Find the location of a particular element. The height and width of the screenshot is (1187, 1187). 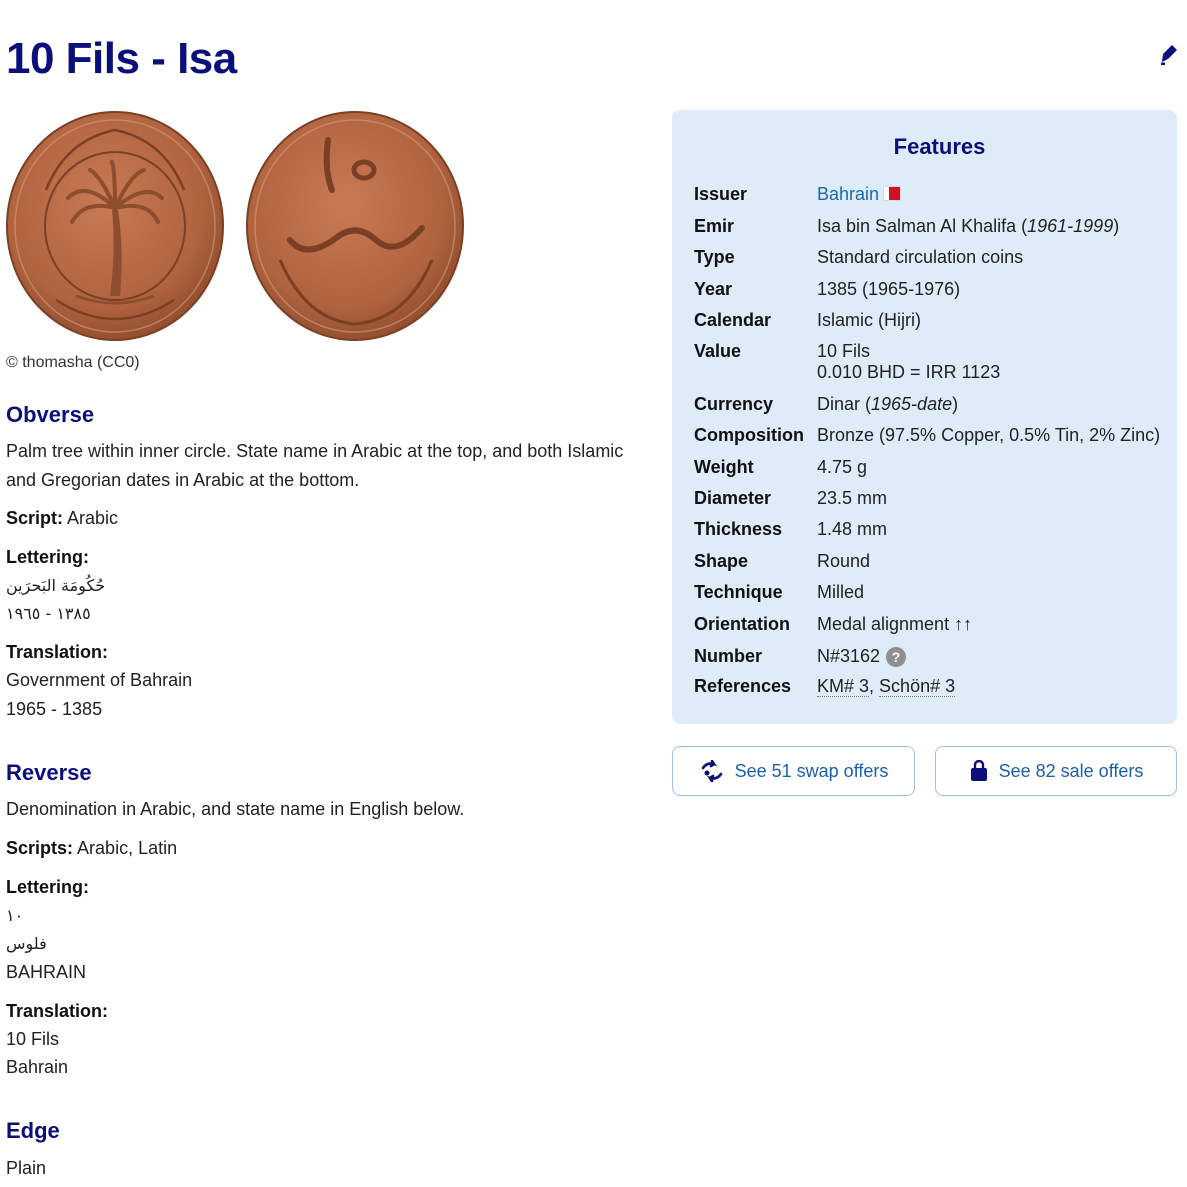

swap-offers-button: See 51 swap offers is located at coordinates (793, 771).